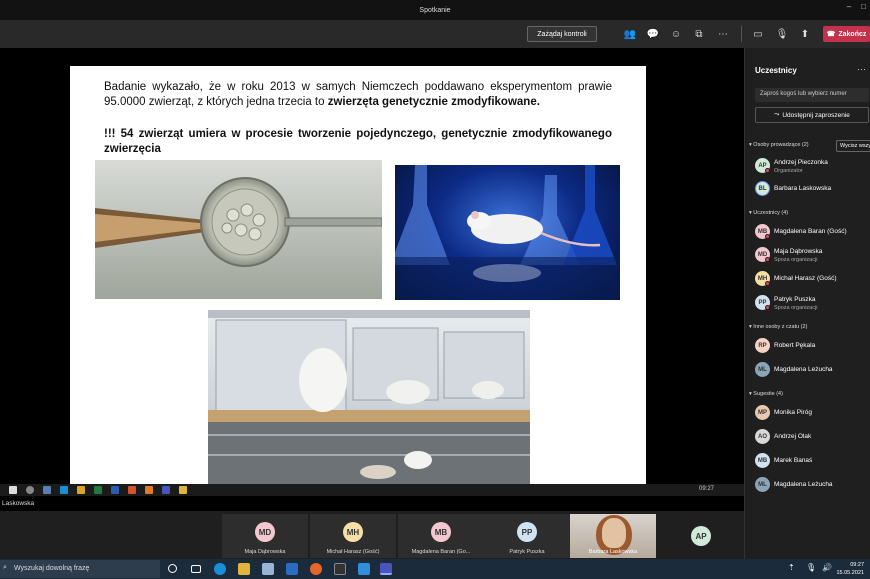 The image size is (870, 579). Describe the element at coordinates (369, 398) in the screenshot. I see `lab-mice-cages-image` at that location.